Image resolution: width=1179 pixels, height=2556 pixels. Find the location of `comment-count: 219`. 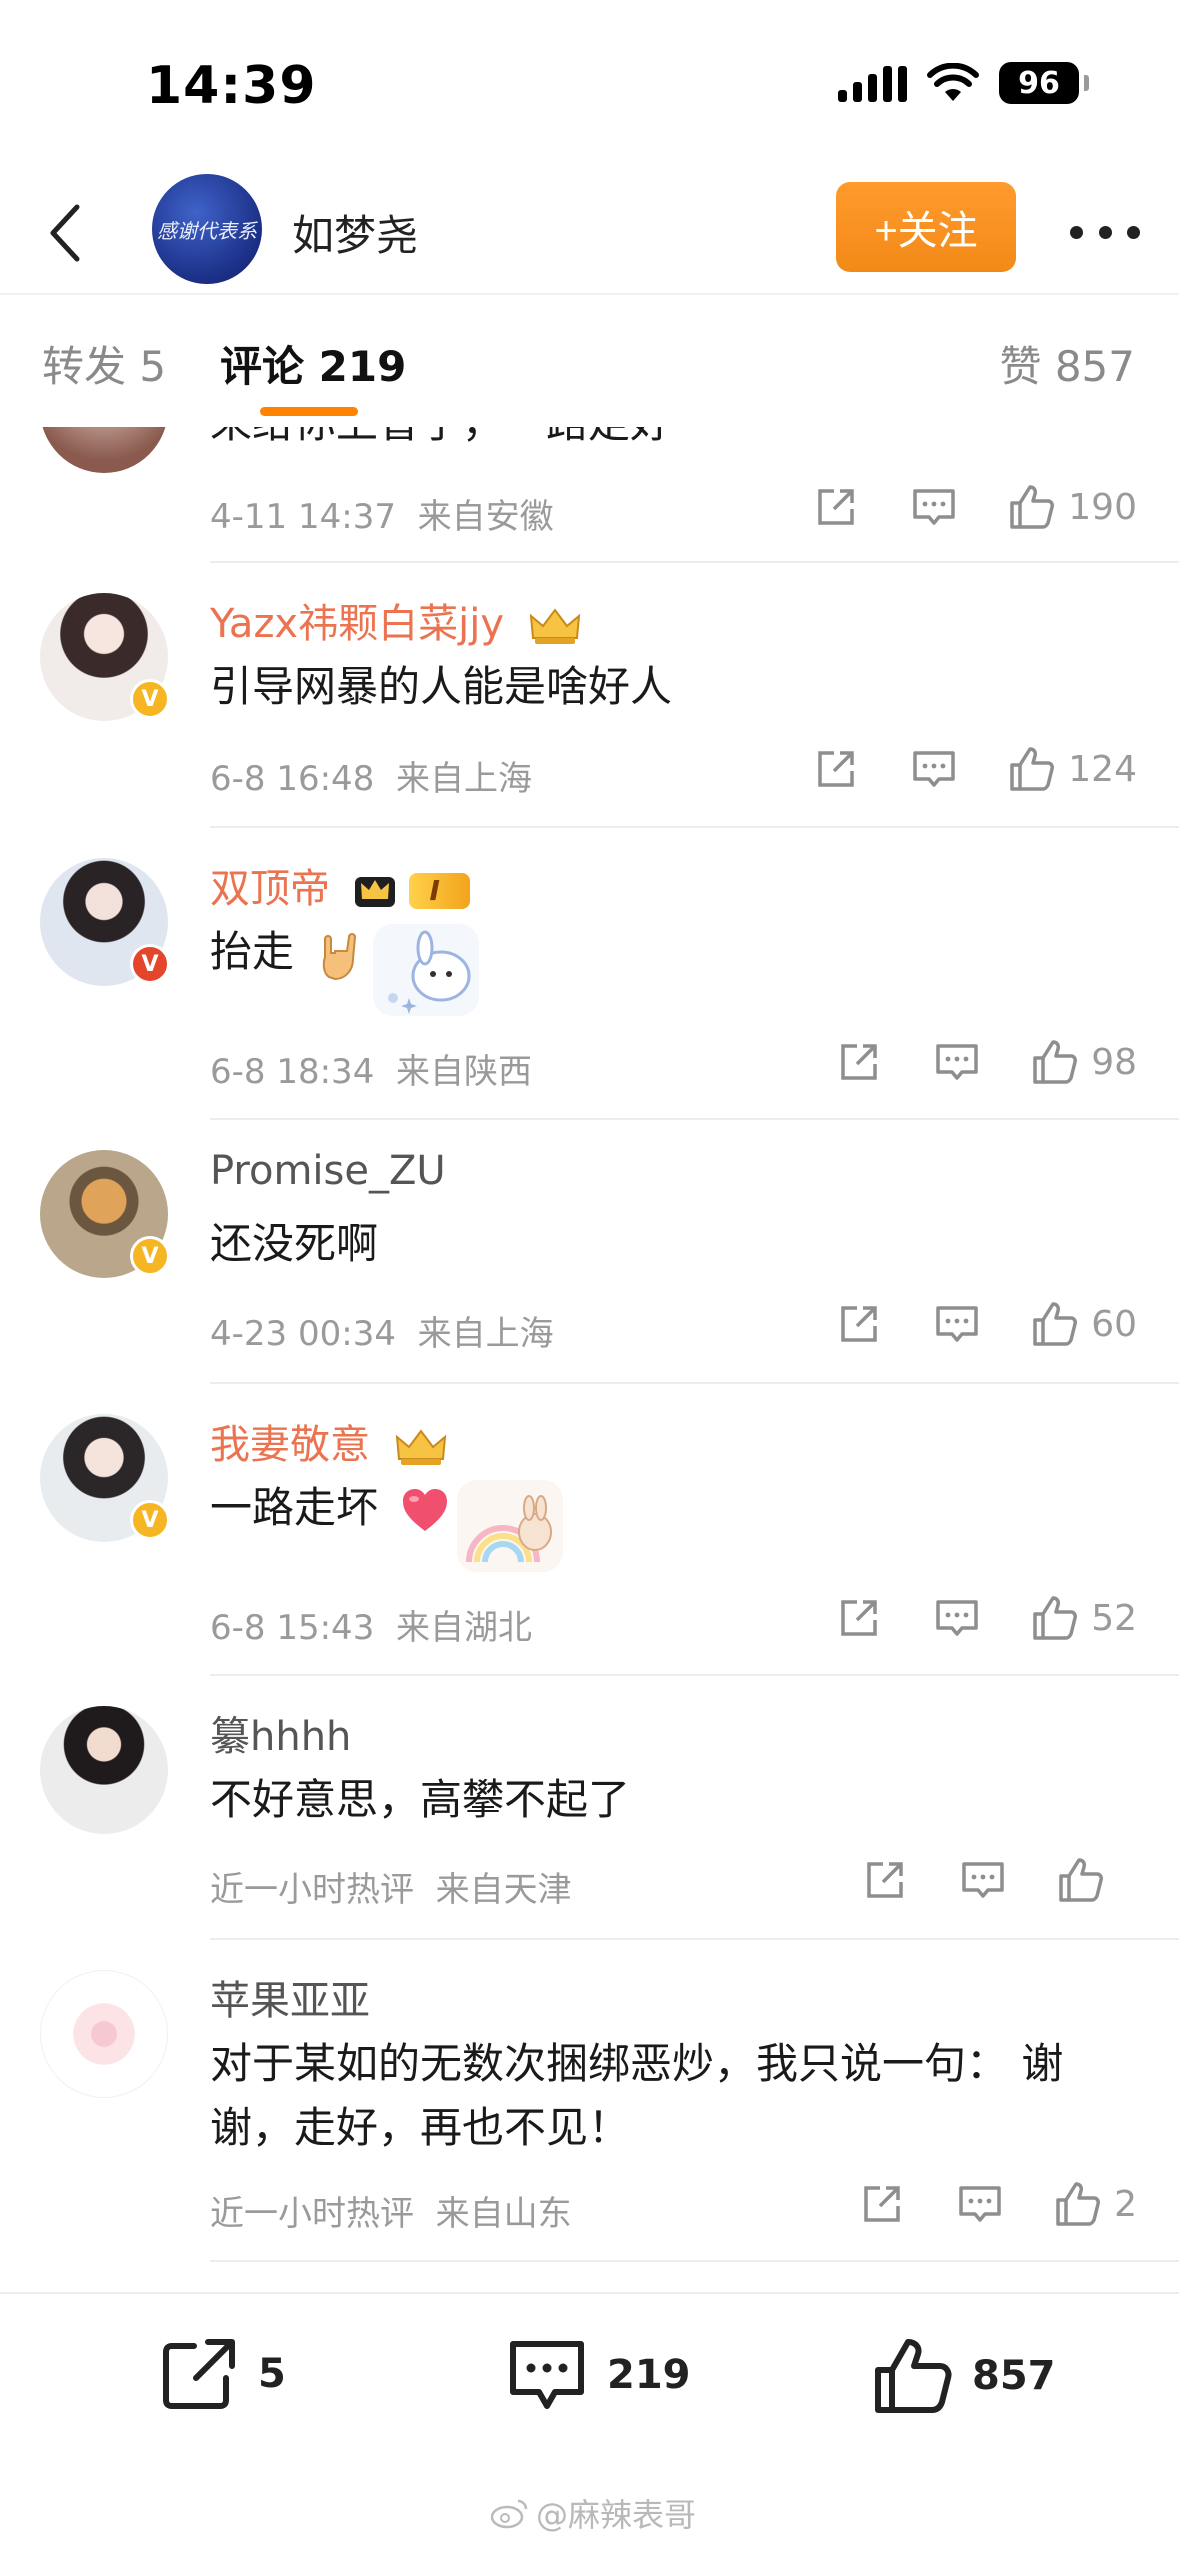

comment-count: 219 is located at coordinates (649, 2375).